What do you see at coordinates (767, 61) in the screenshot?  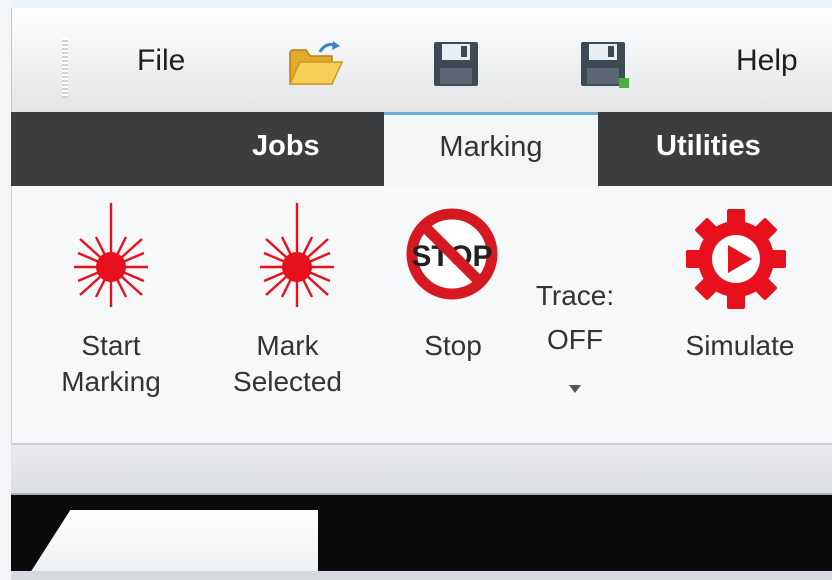 I see `help-menu: Help` at bounding box center [767, 61].